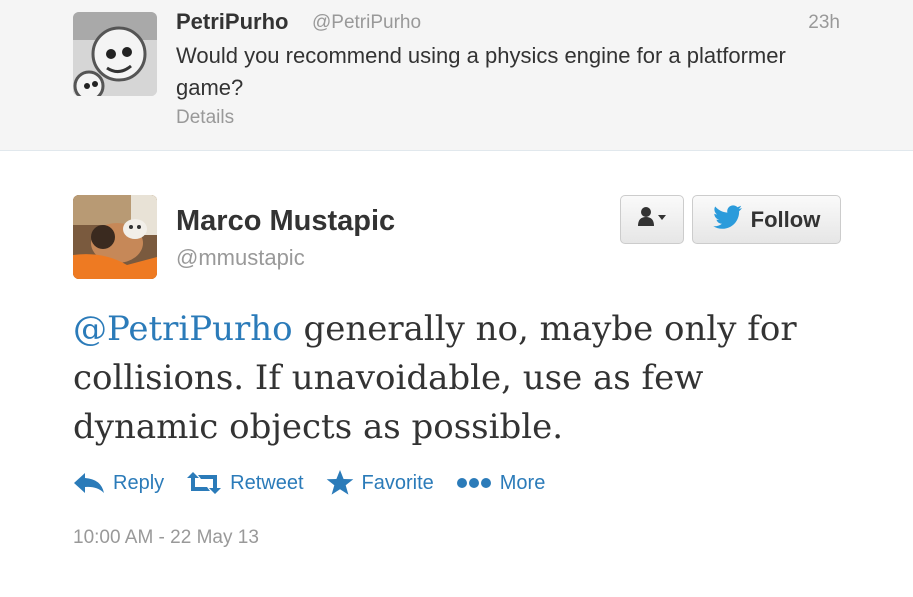 Image resolution: width=913 pixels, height=597 pixels. I want to click on reply-arrow-icon, so click(89, 483).